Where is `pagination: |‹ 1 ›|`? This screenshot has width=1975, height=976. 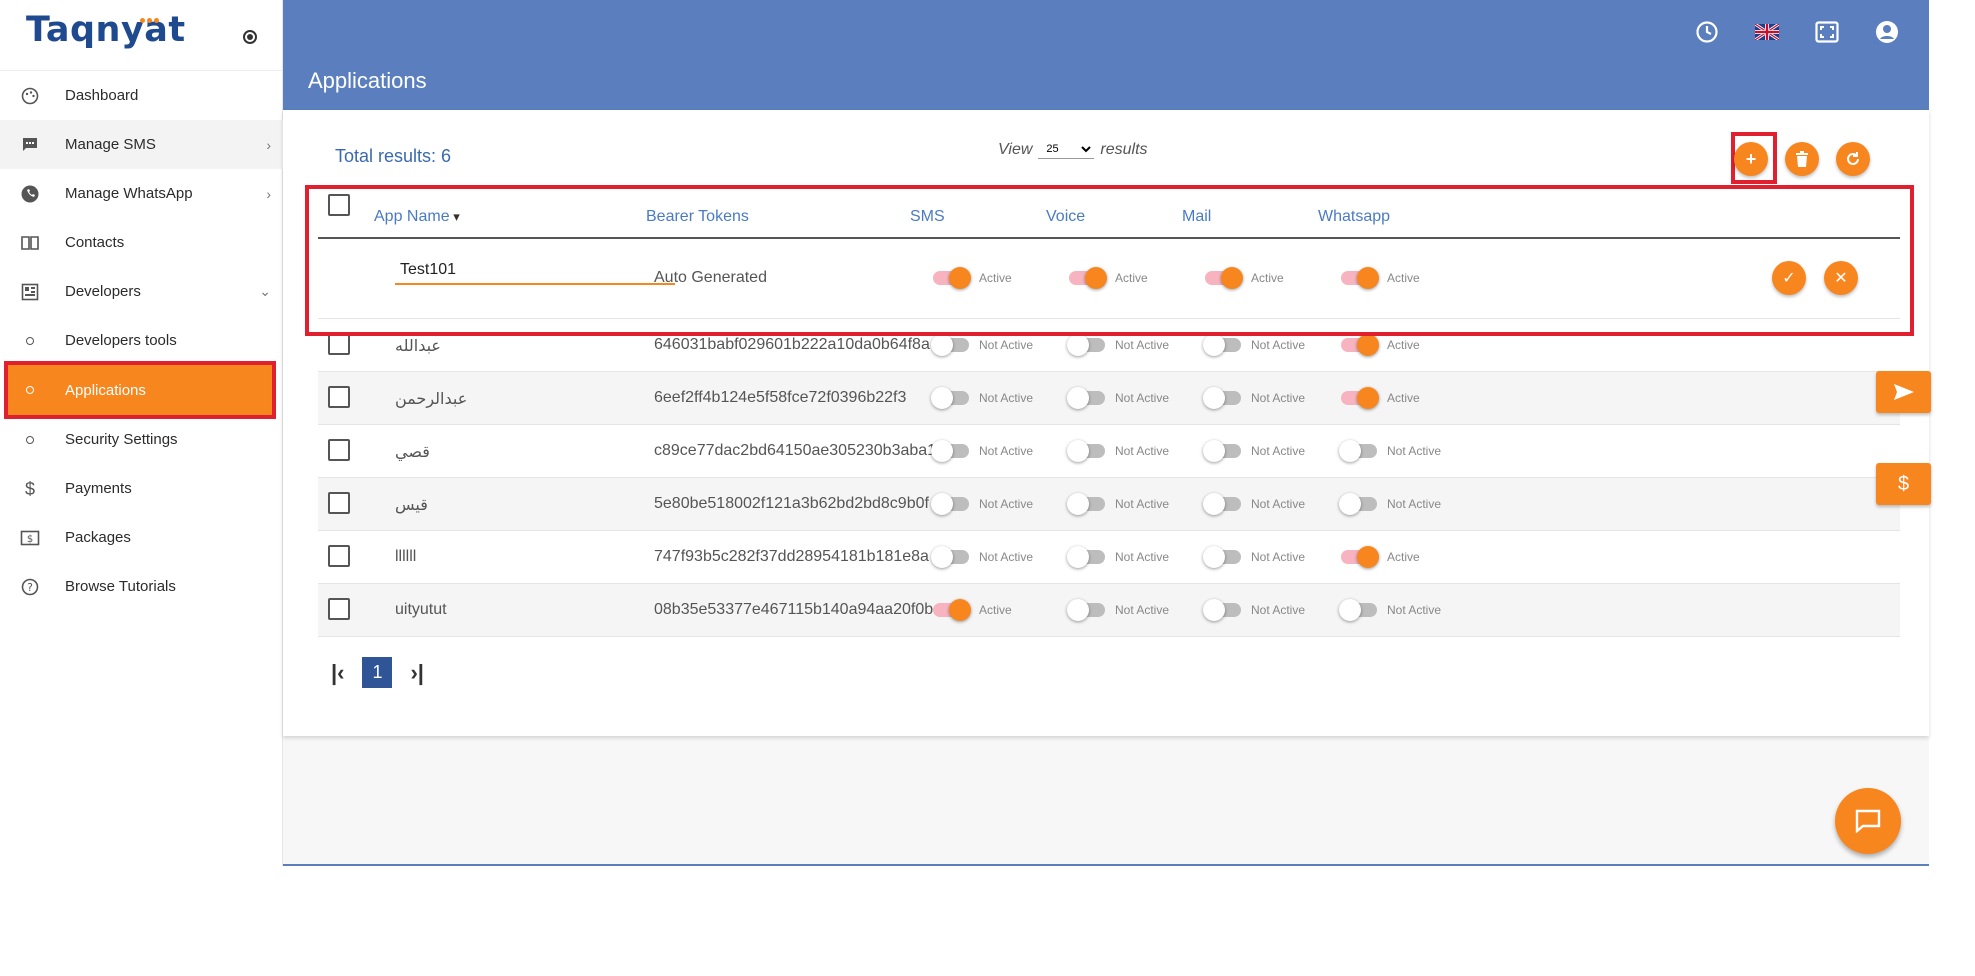 pagination: |‹ 1 ›| is located at coordinates (377, 672).